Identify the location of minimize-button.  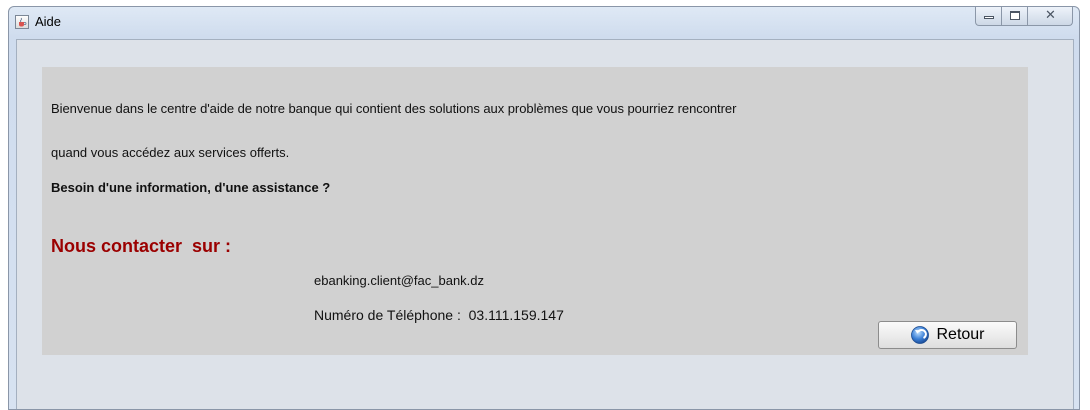
(988, 16).